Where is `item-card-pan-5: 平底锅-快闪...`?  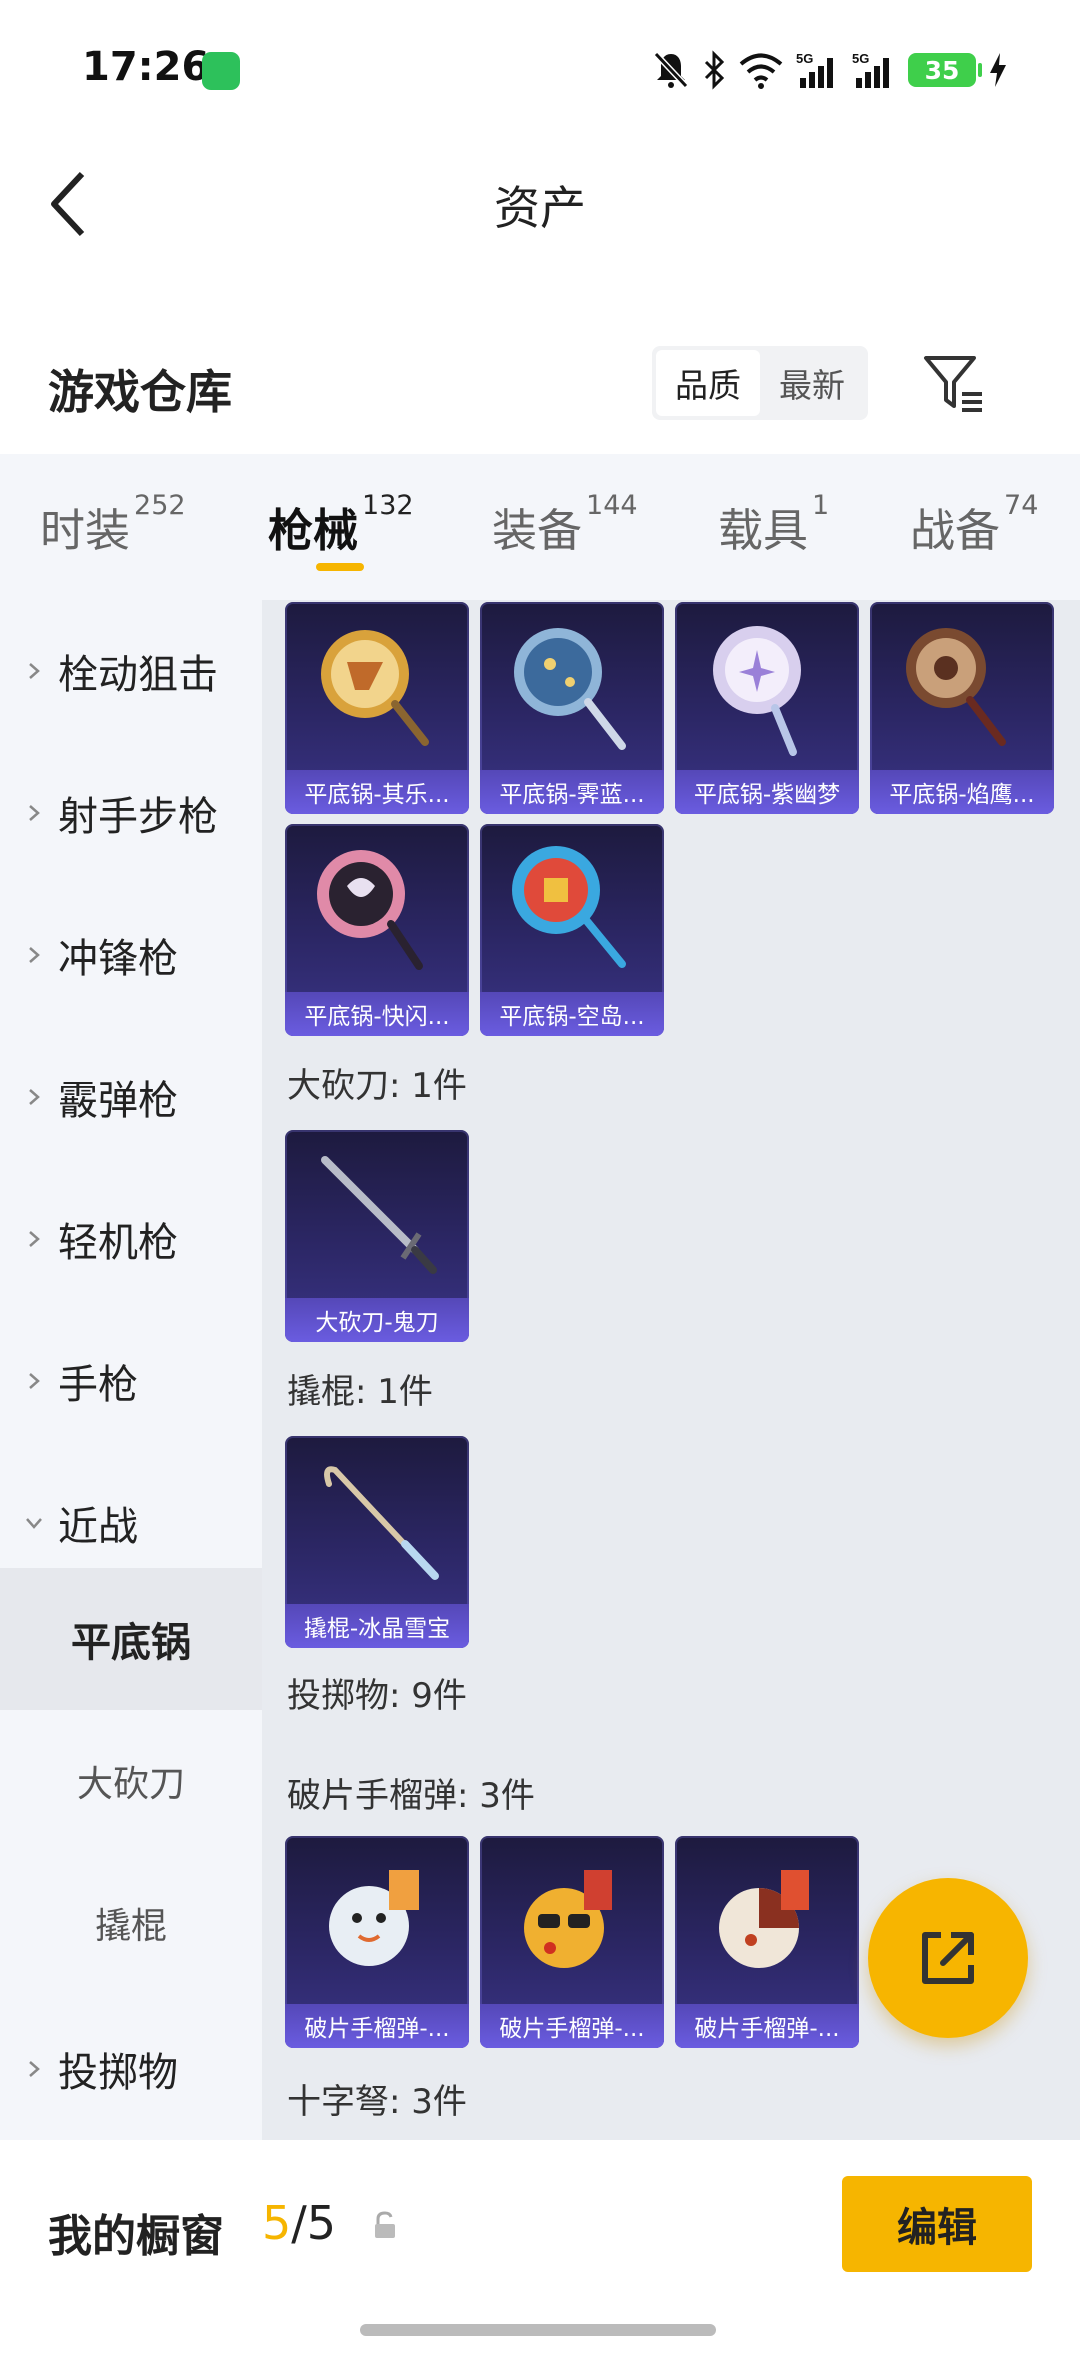 item-card-pan-5: 平底锅-快闪... is located at coordinates (377, 930).